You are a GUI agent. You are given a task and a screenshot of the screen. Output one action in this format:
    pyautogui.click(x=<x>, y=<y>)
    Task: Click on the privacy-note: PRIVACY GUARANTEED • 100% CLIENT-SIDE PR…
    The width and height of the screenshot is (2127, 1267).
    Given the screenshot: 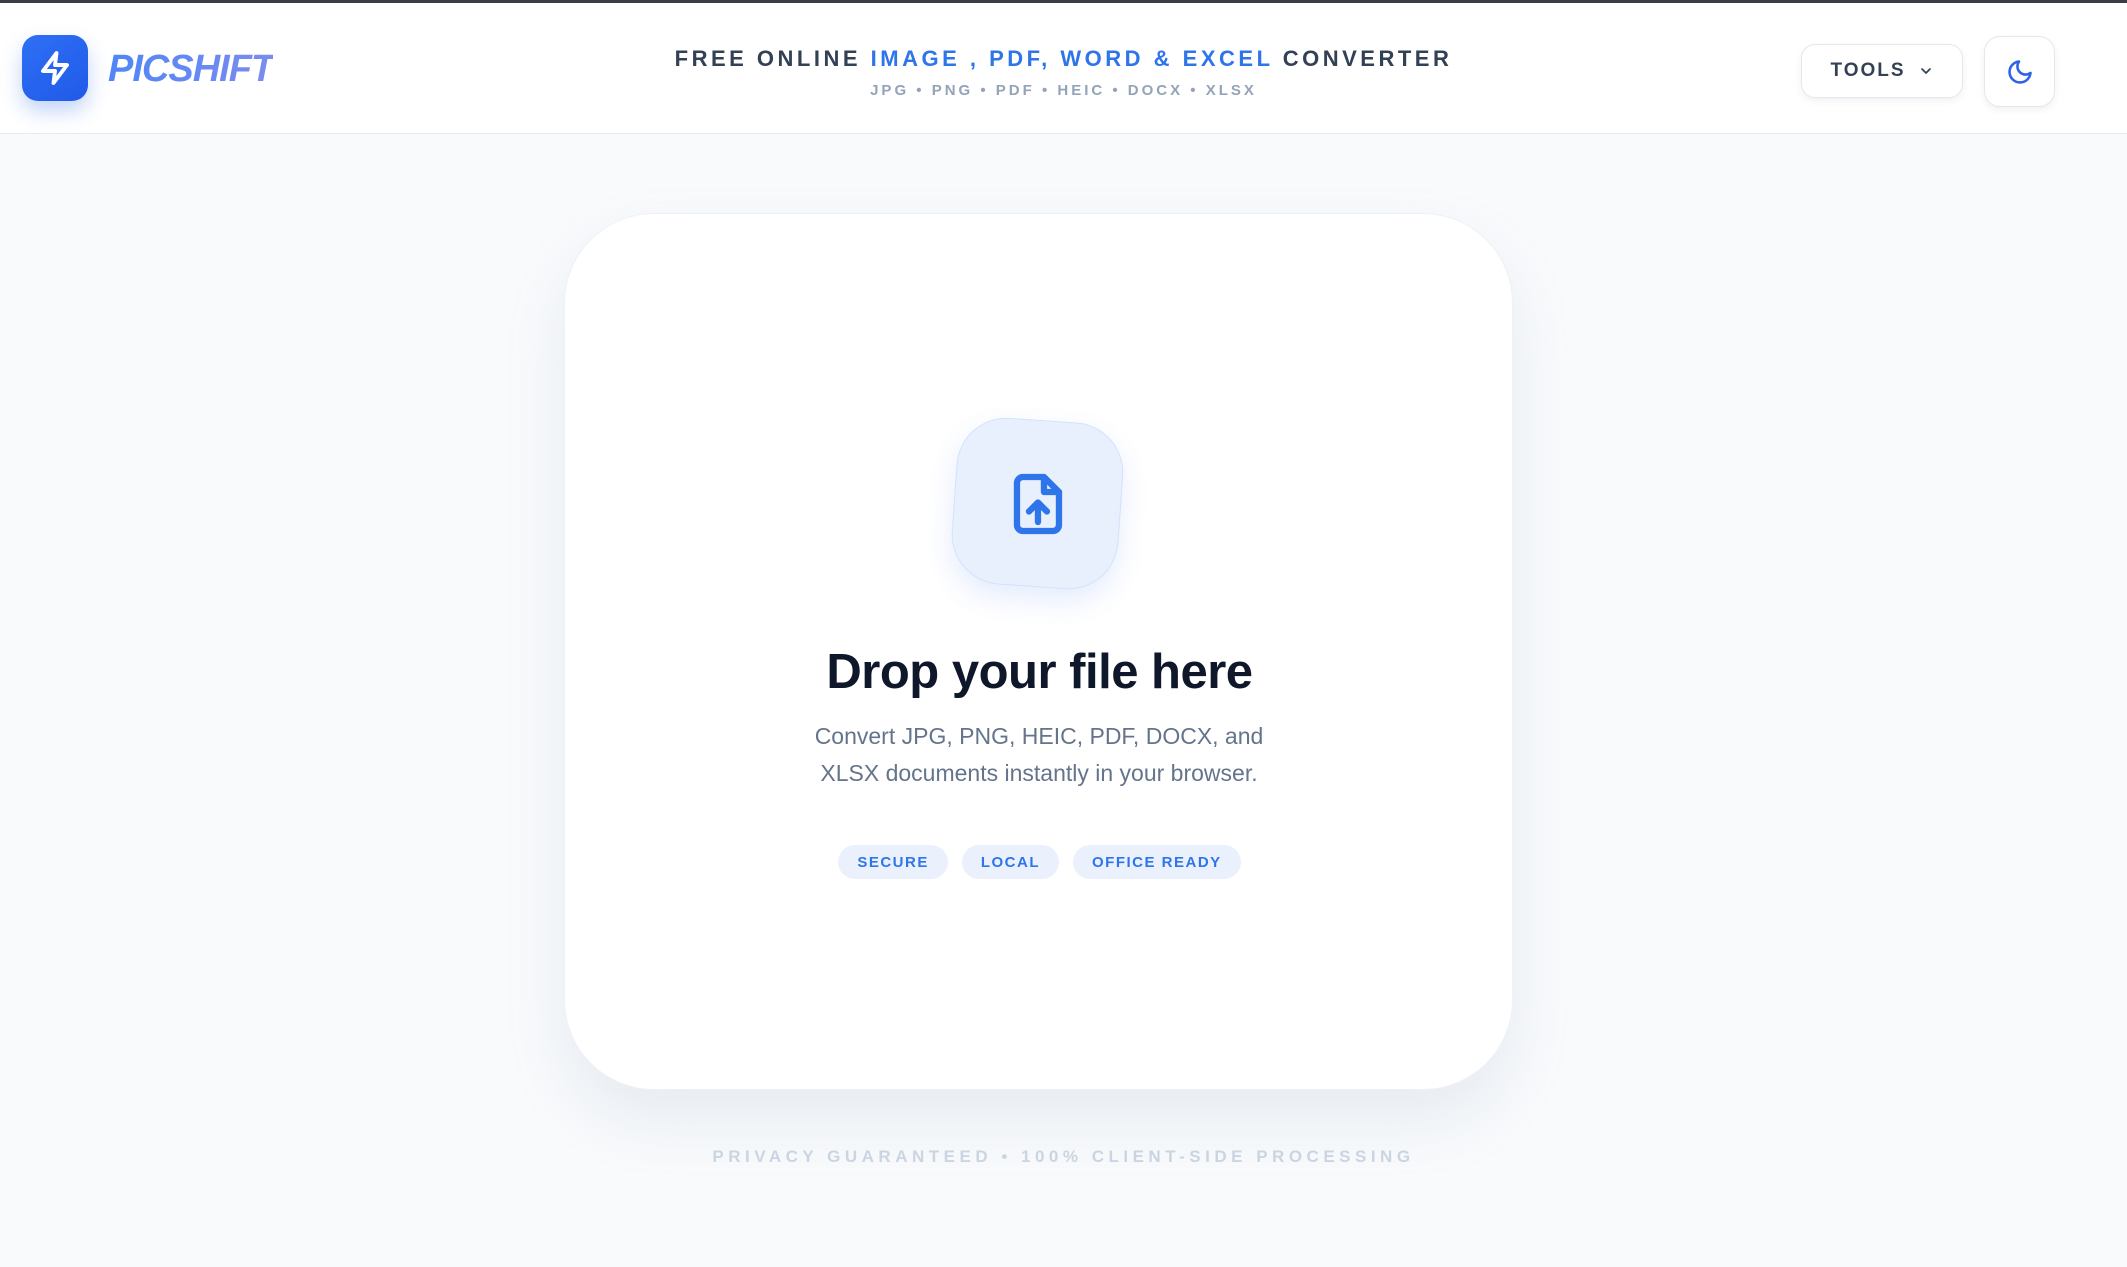 What is the action you would take?
    pyautogui.click(x=1063, y=1156)
    